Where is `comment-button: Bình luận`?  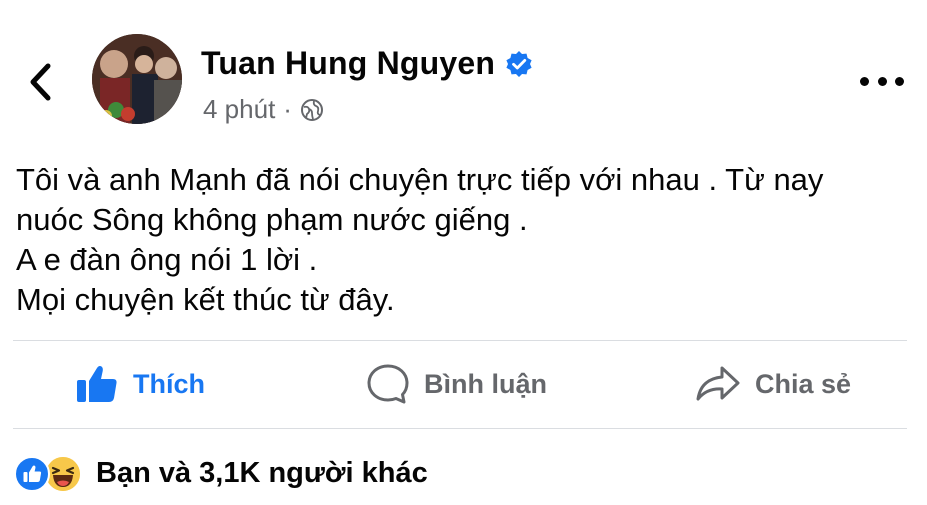
comment-button: Bình luận is located at coordinates (456, 384).